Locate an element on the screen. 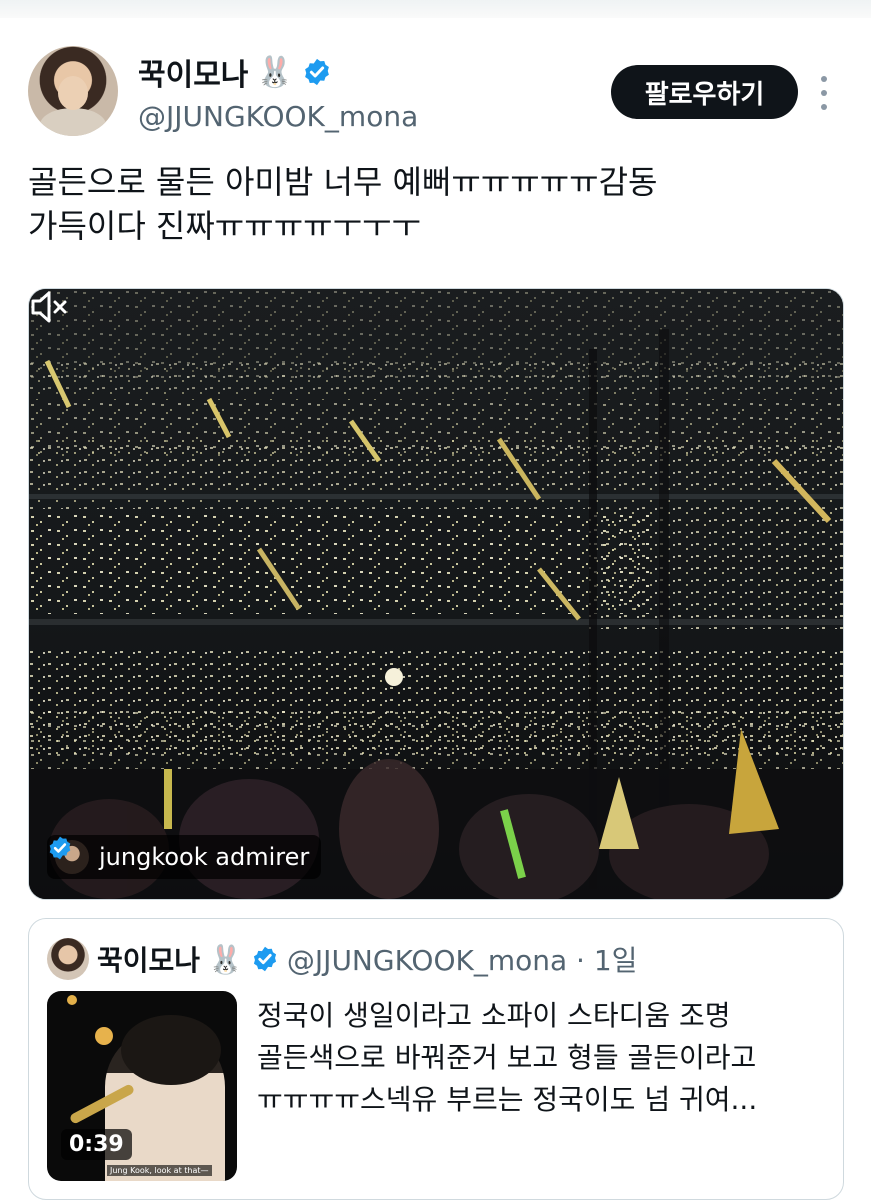 The height and width of the screenshot is (1200, 871). quoted-display-name: 꾹이모나 is located at coordinates (149, 960).